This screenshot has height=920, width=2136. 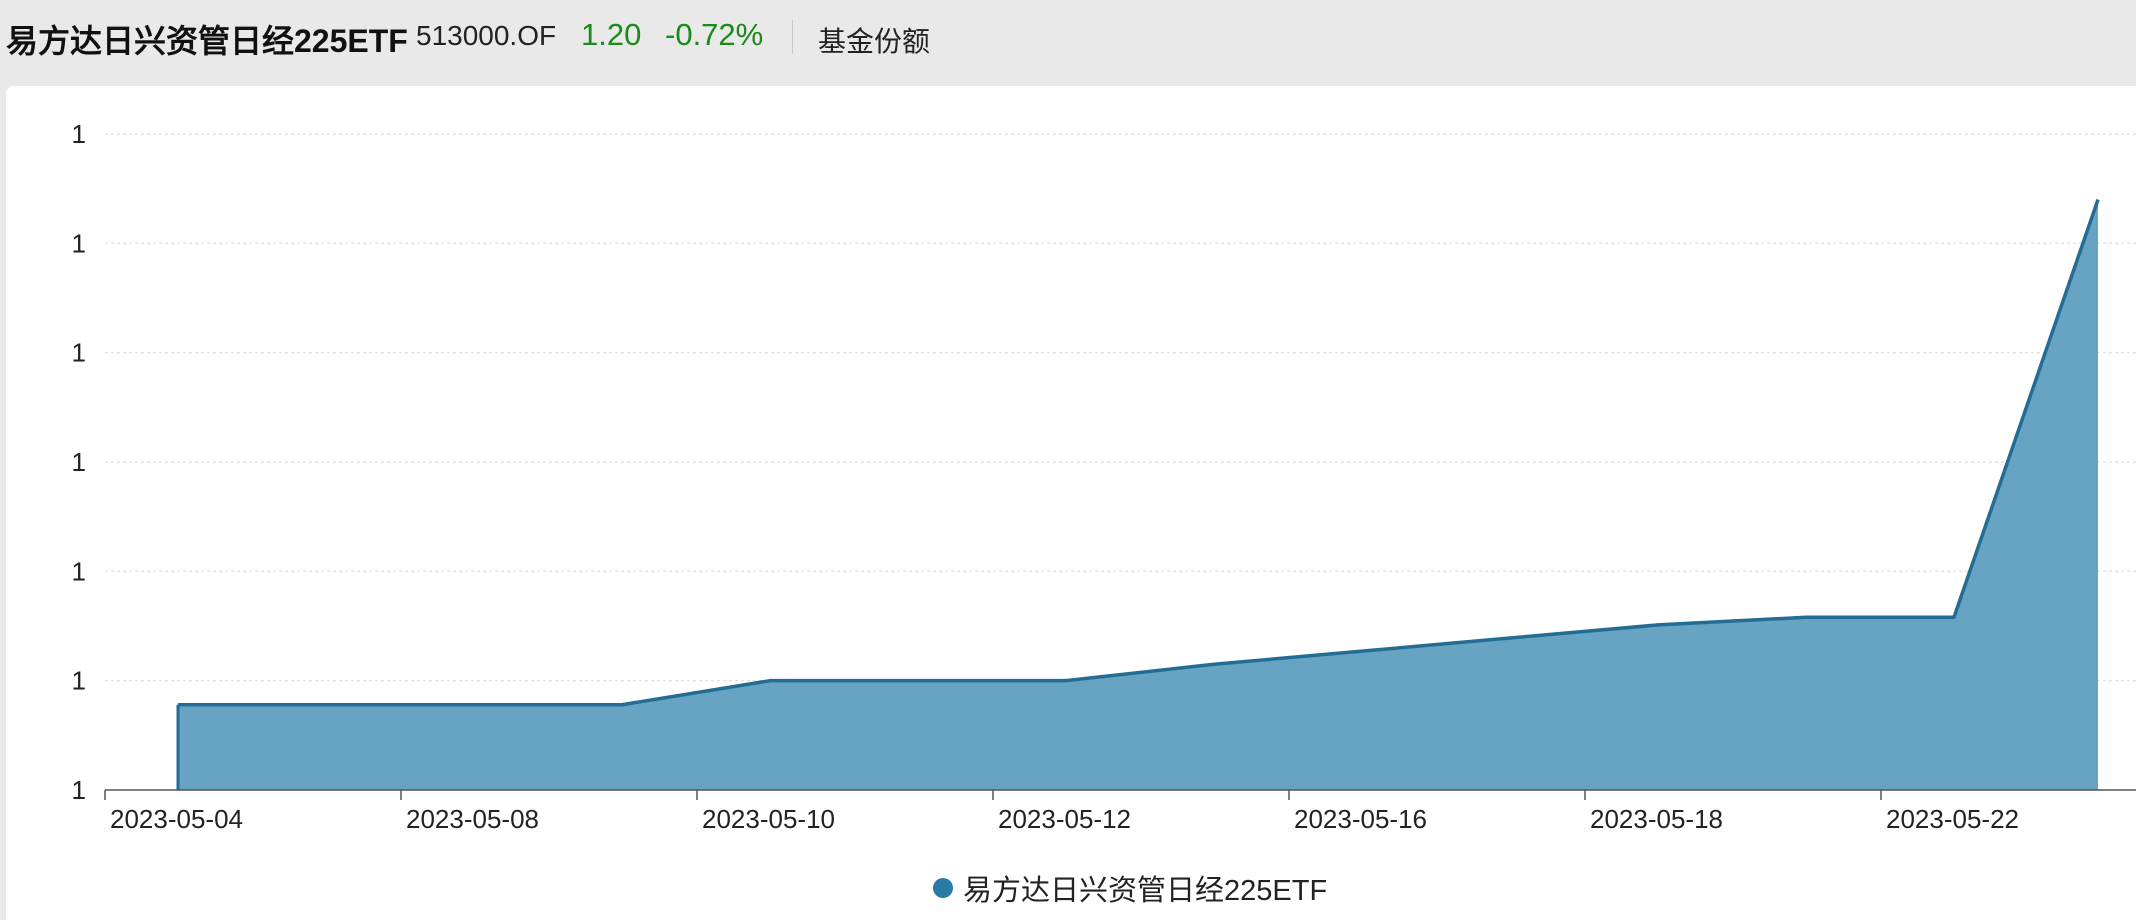 I want to click on x-tick-label: 2023-05-08, so click(x=472, y=819).